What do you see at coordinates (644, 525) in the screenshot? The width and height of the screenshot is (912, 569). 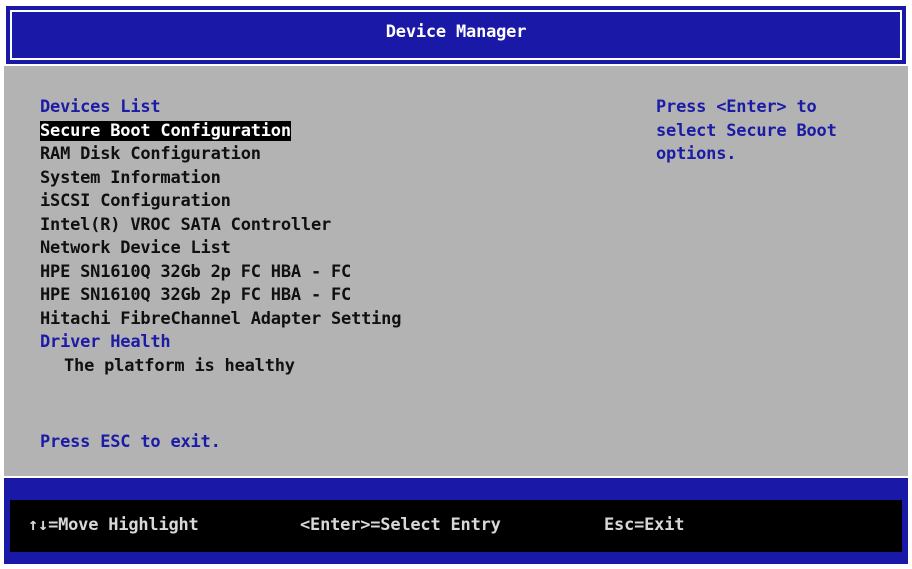 I see `key-hint-exit: Esc=Exit` at bounding box center [644, 525].